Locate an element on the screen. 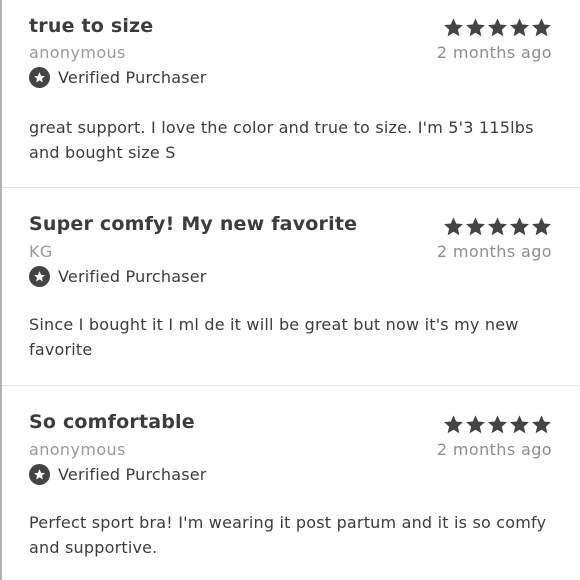 This screenshot has width=580, height=580. review-title: So comfortable is located at coordinates (112, 422).